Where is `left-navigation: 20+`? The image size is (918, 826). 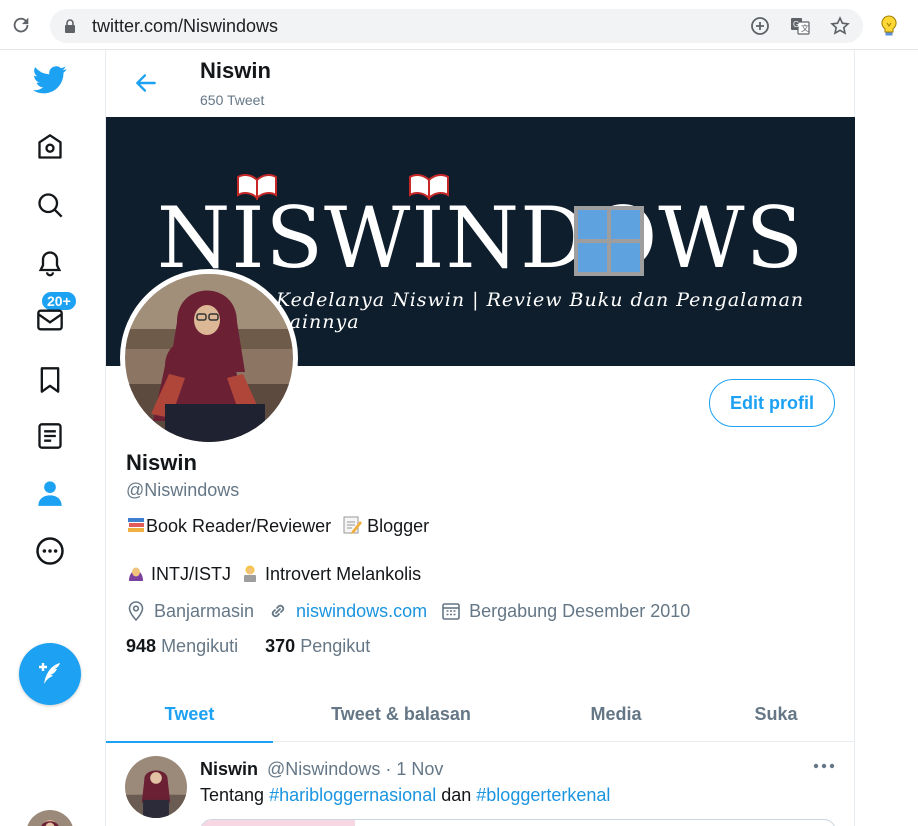 left-navigation: 20+ is located at coordinates (50, 438).